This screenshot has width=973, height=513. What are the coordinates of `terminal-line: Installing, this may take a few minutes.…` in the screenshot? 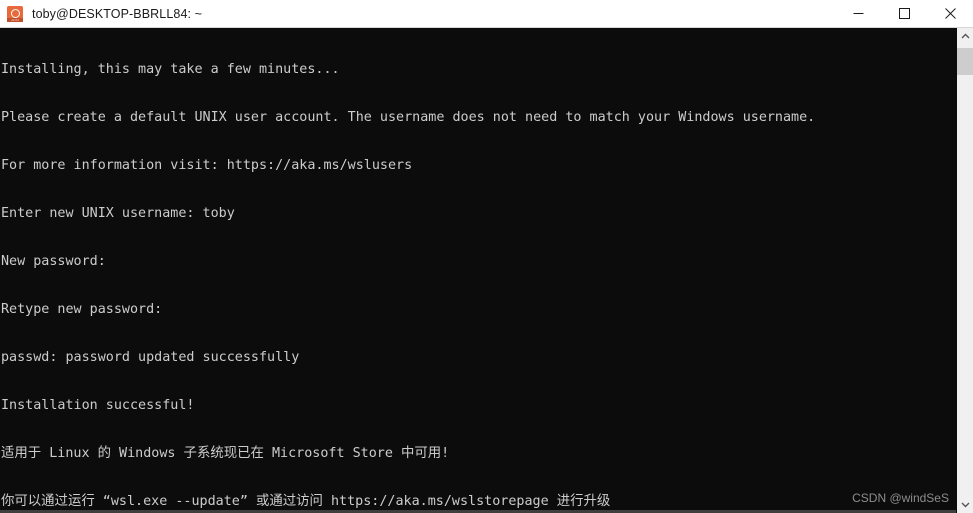 It's located at (170, 69).